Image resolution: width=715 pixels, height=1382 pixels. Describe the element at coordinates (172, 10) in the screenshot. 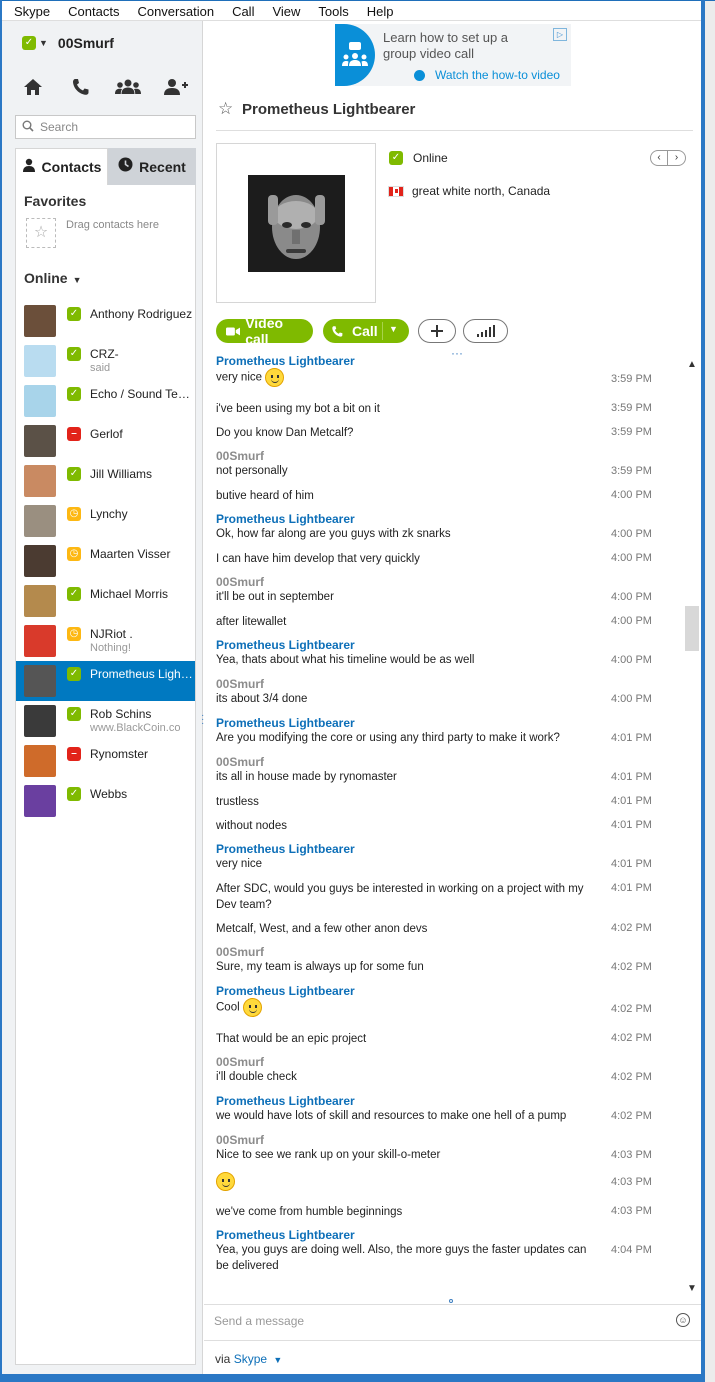

I see `menu-conversation: Conversation` at that location.